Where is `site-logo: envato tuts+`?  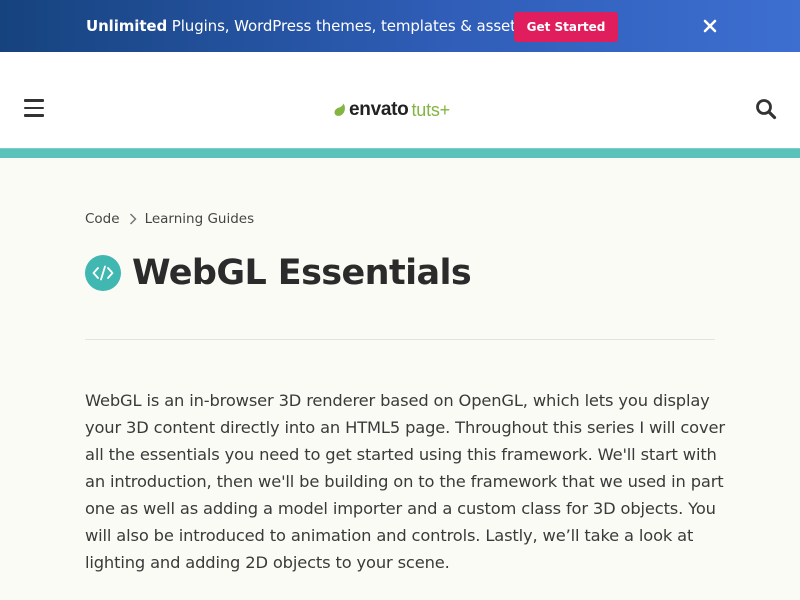 site-logo: envato tuts+ is located at coordinates (392, 110).